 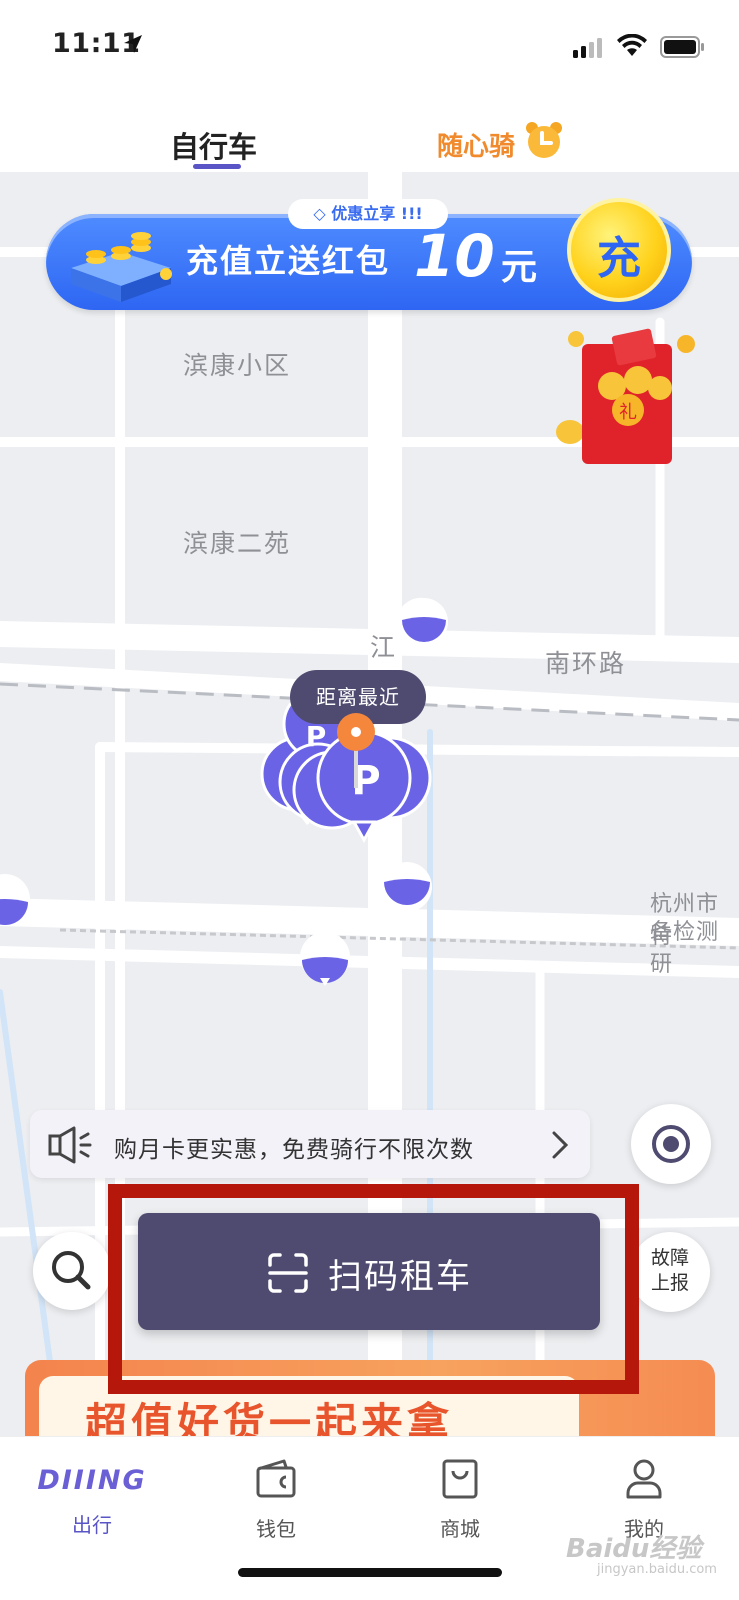 I want to click on wallet-icon, so click(x=276, y=1478).